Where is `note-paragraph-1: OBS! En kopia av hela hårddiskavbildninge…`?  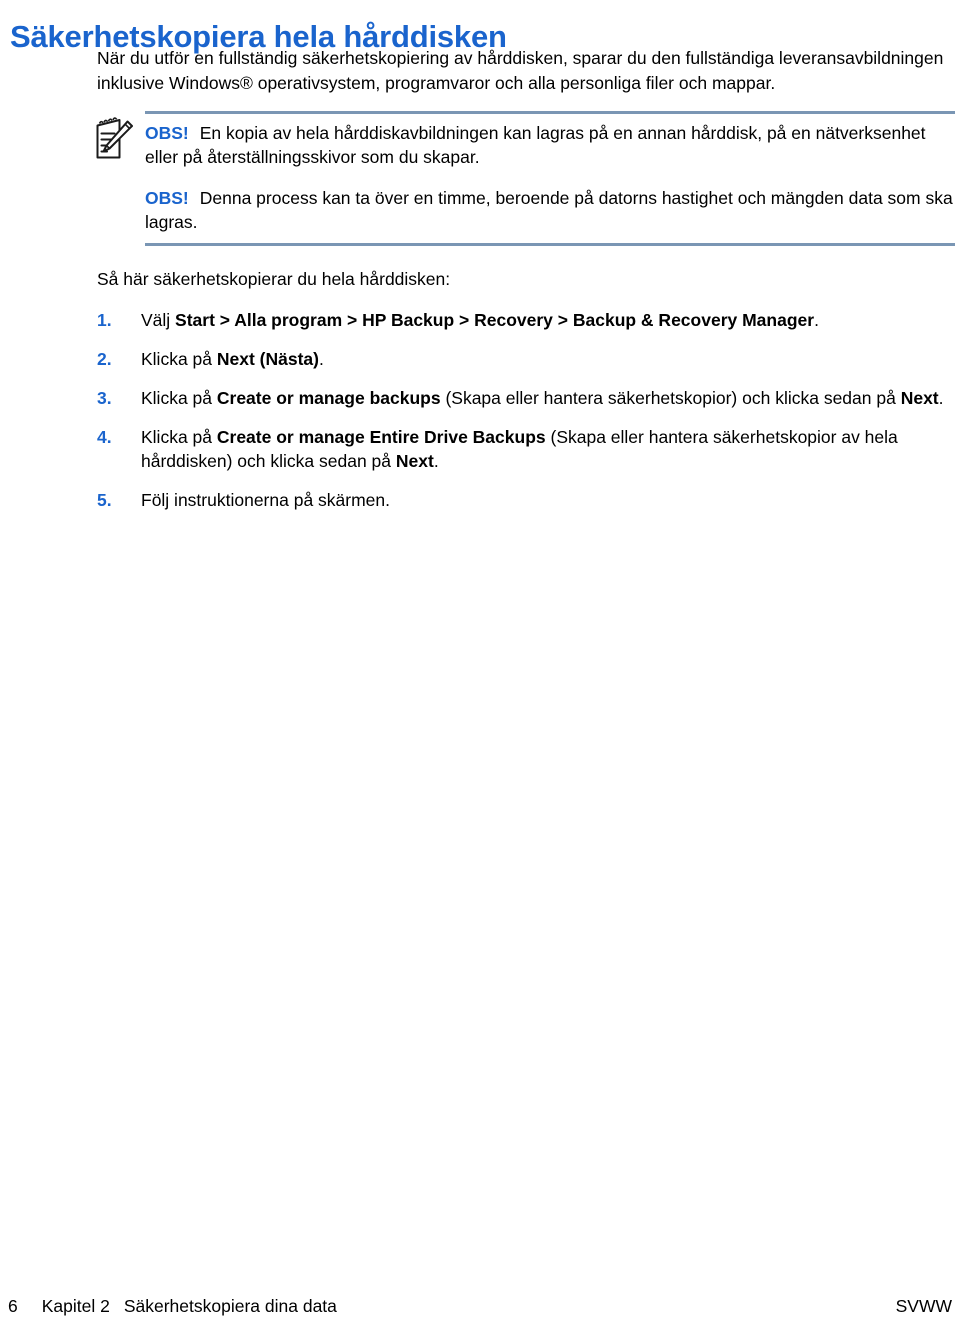 note-paragraph-1: OBS! En kopia av hela hårddiskavbildninge… is located at coordinates (550, 145).